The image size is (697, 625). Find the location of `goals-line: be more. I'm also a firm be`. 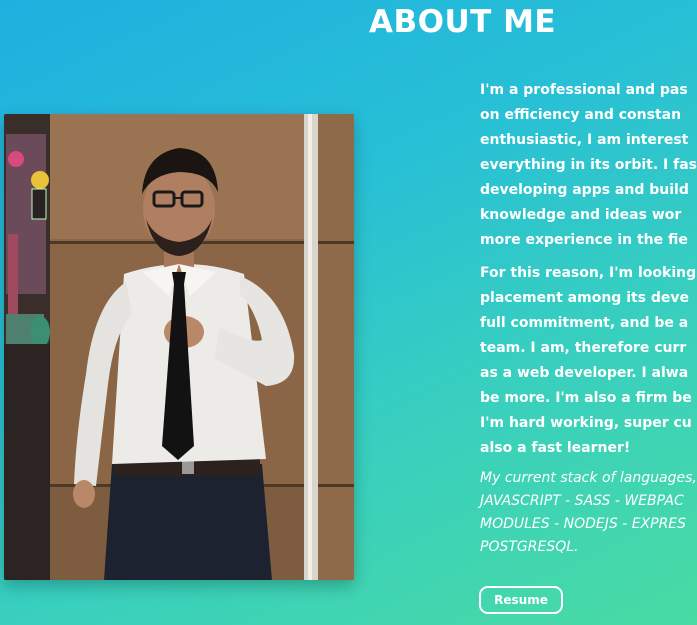

goals-line: be more. I'm also a firm be is located at coordinates (586, 398).